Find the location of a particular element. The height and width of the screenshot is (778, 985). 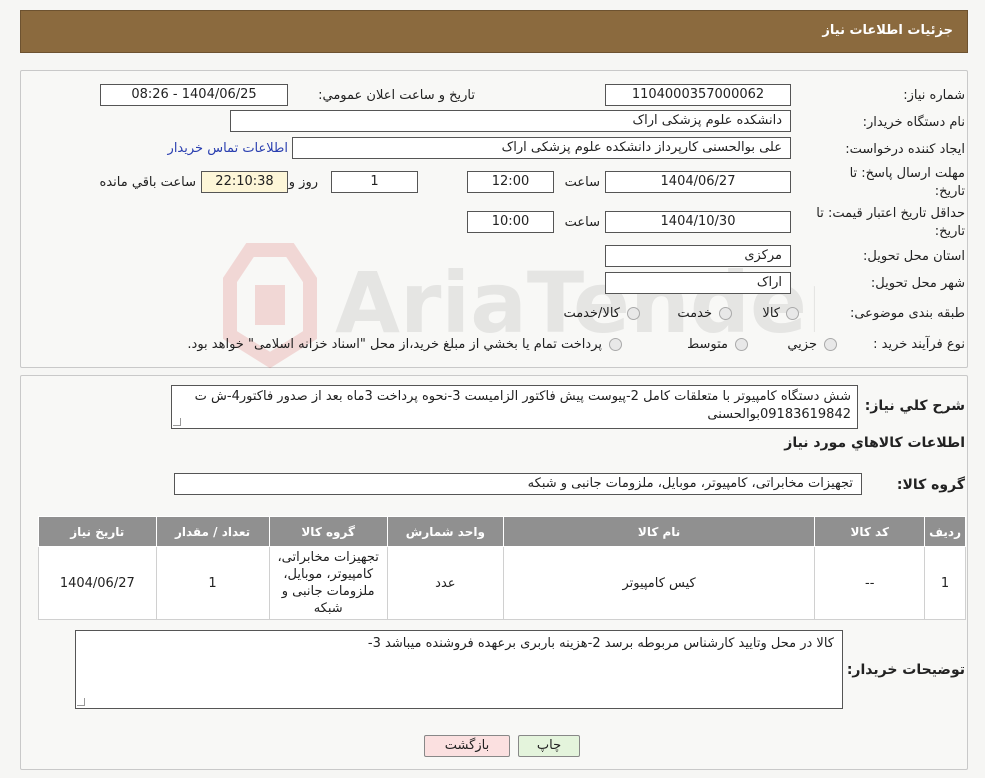

col-header-qty: تعداد / مقدار is located at coordinates (212, 531).